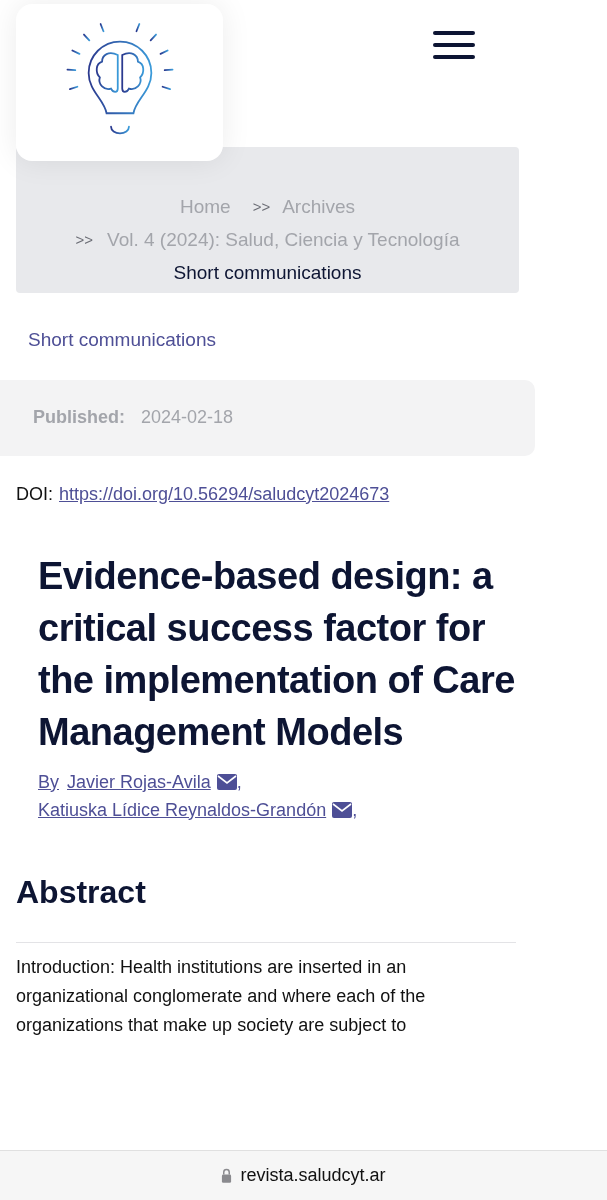  What do you see at coordinates (224, 494) in the screenshot?
I see `doi-link: https://doi.org/10.56294/saludcyt2024673` at bounding box center [224, 494].